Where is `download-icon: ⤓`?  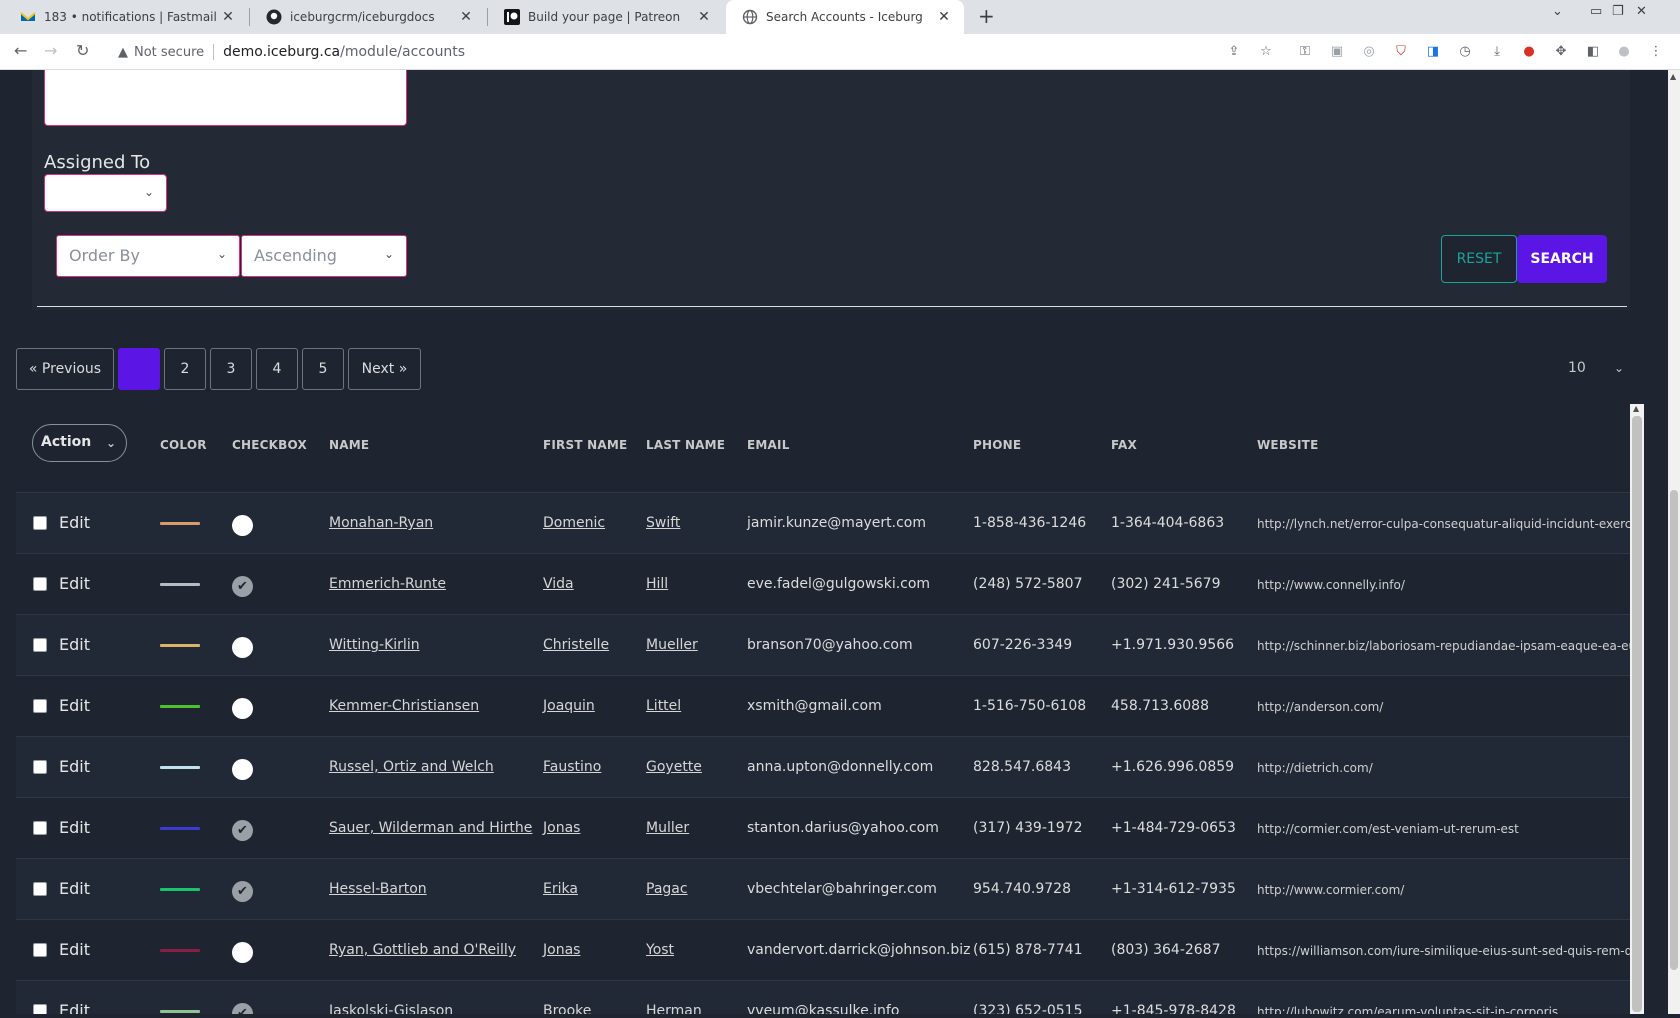 download-icon: ⤓ is located at coordinates (1497, 52).